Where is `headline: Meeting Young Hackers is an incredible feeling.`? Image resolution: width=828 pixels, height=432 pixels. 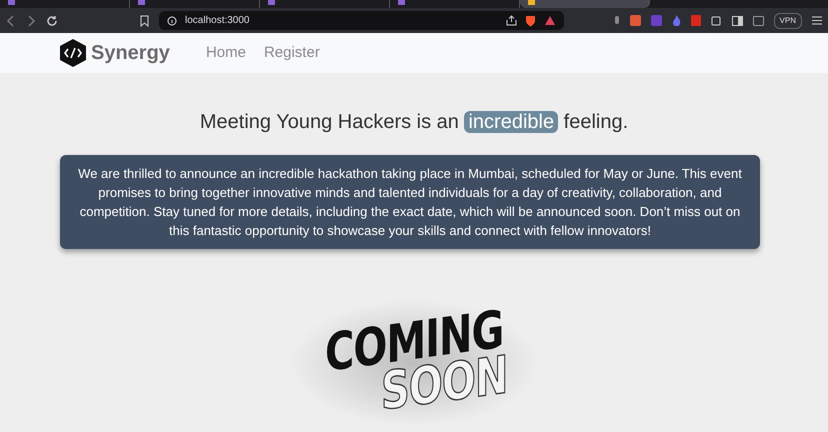
headline: Meeting Young Hackers is an incredible feeling. is located at coordinates (414, 122).